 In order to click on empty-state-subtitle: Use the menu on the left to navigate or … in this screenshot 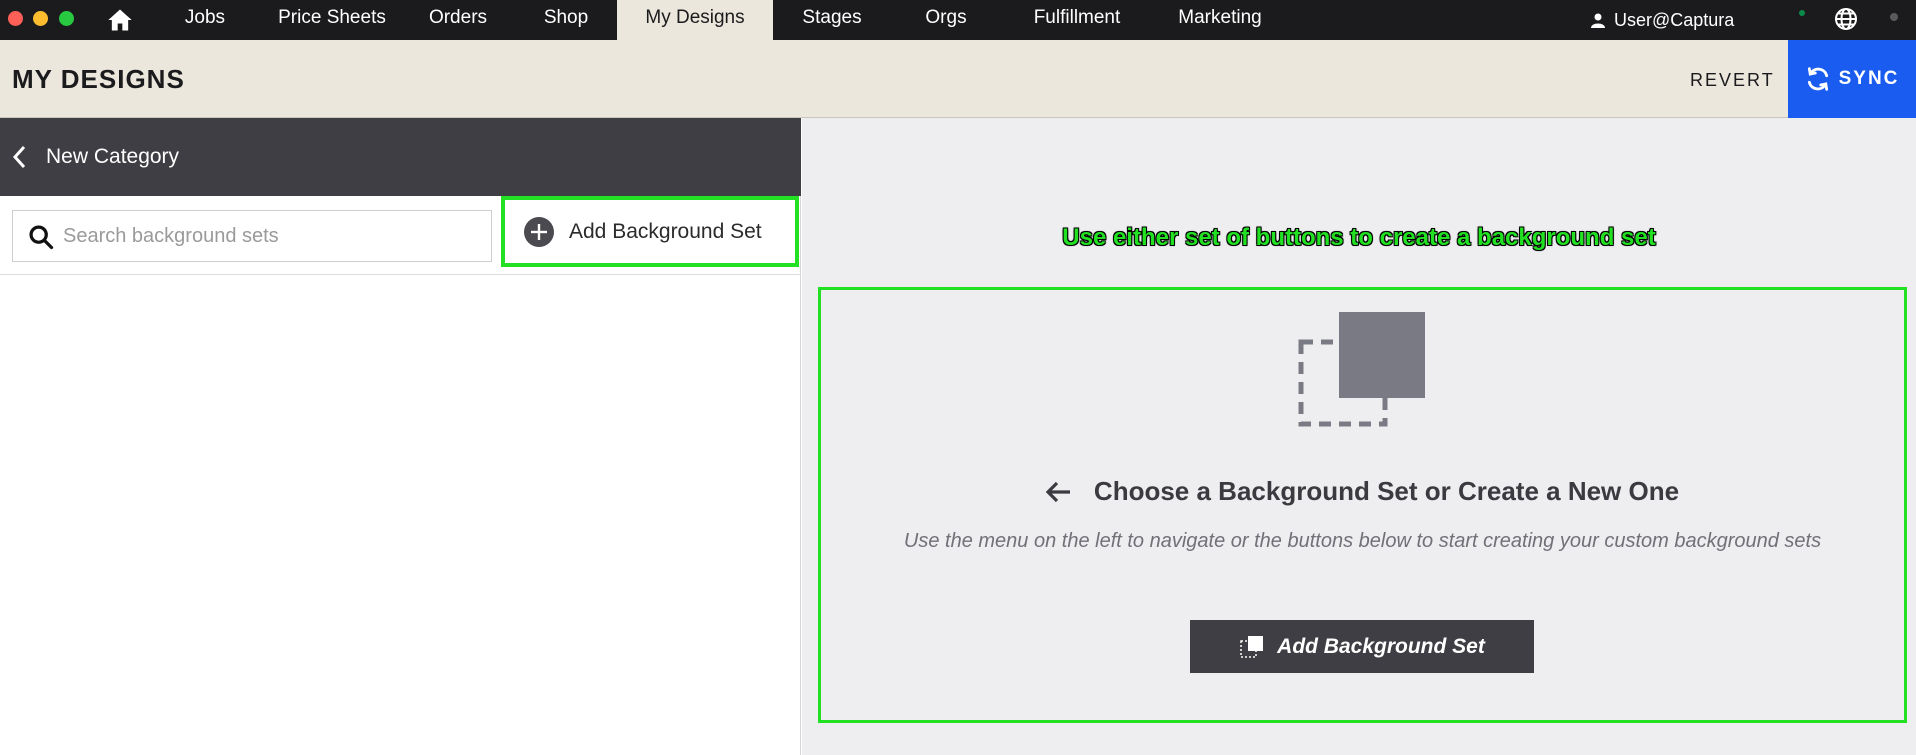, I will do `click(1362, 541)`.